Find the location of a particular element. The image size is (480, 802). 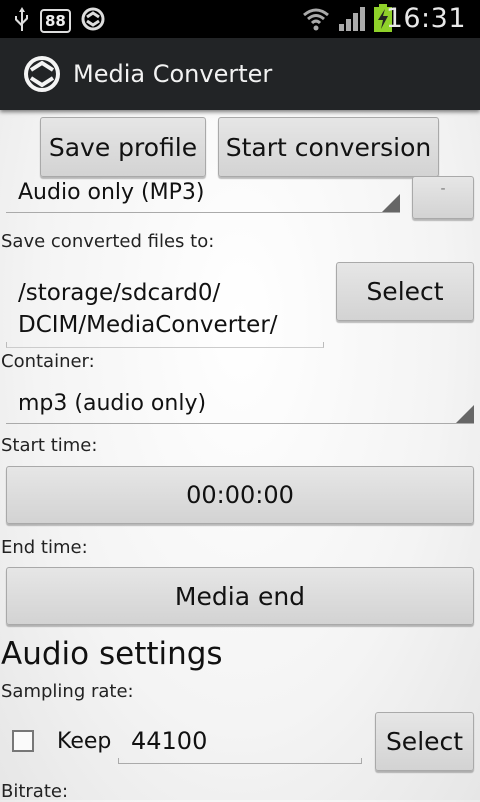

sampling-rate-label: Sampling rate: is located at coordinates (67, 691).